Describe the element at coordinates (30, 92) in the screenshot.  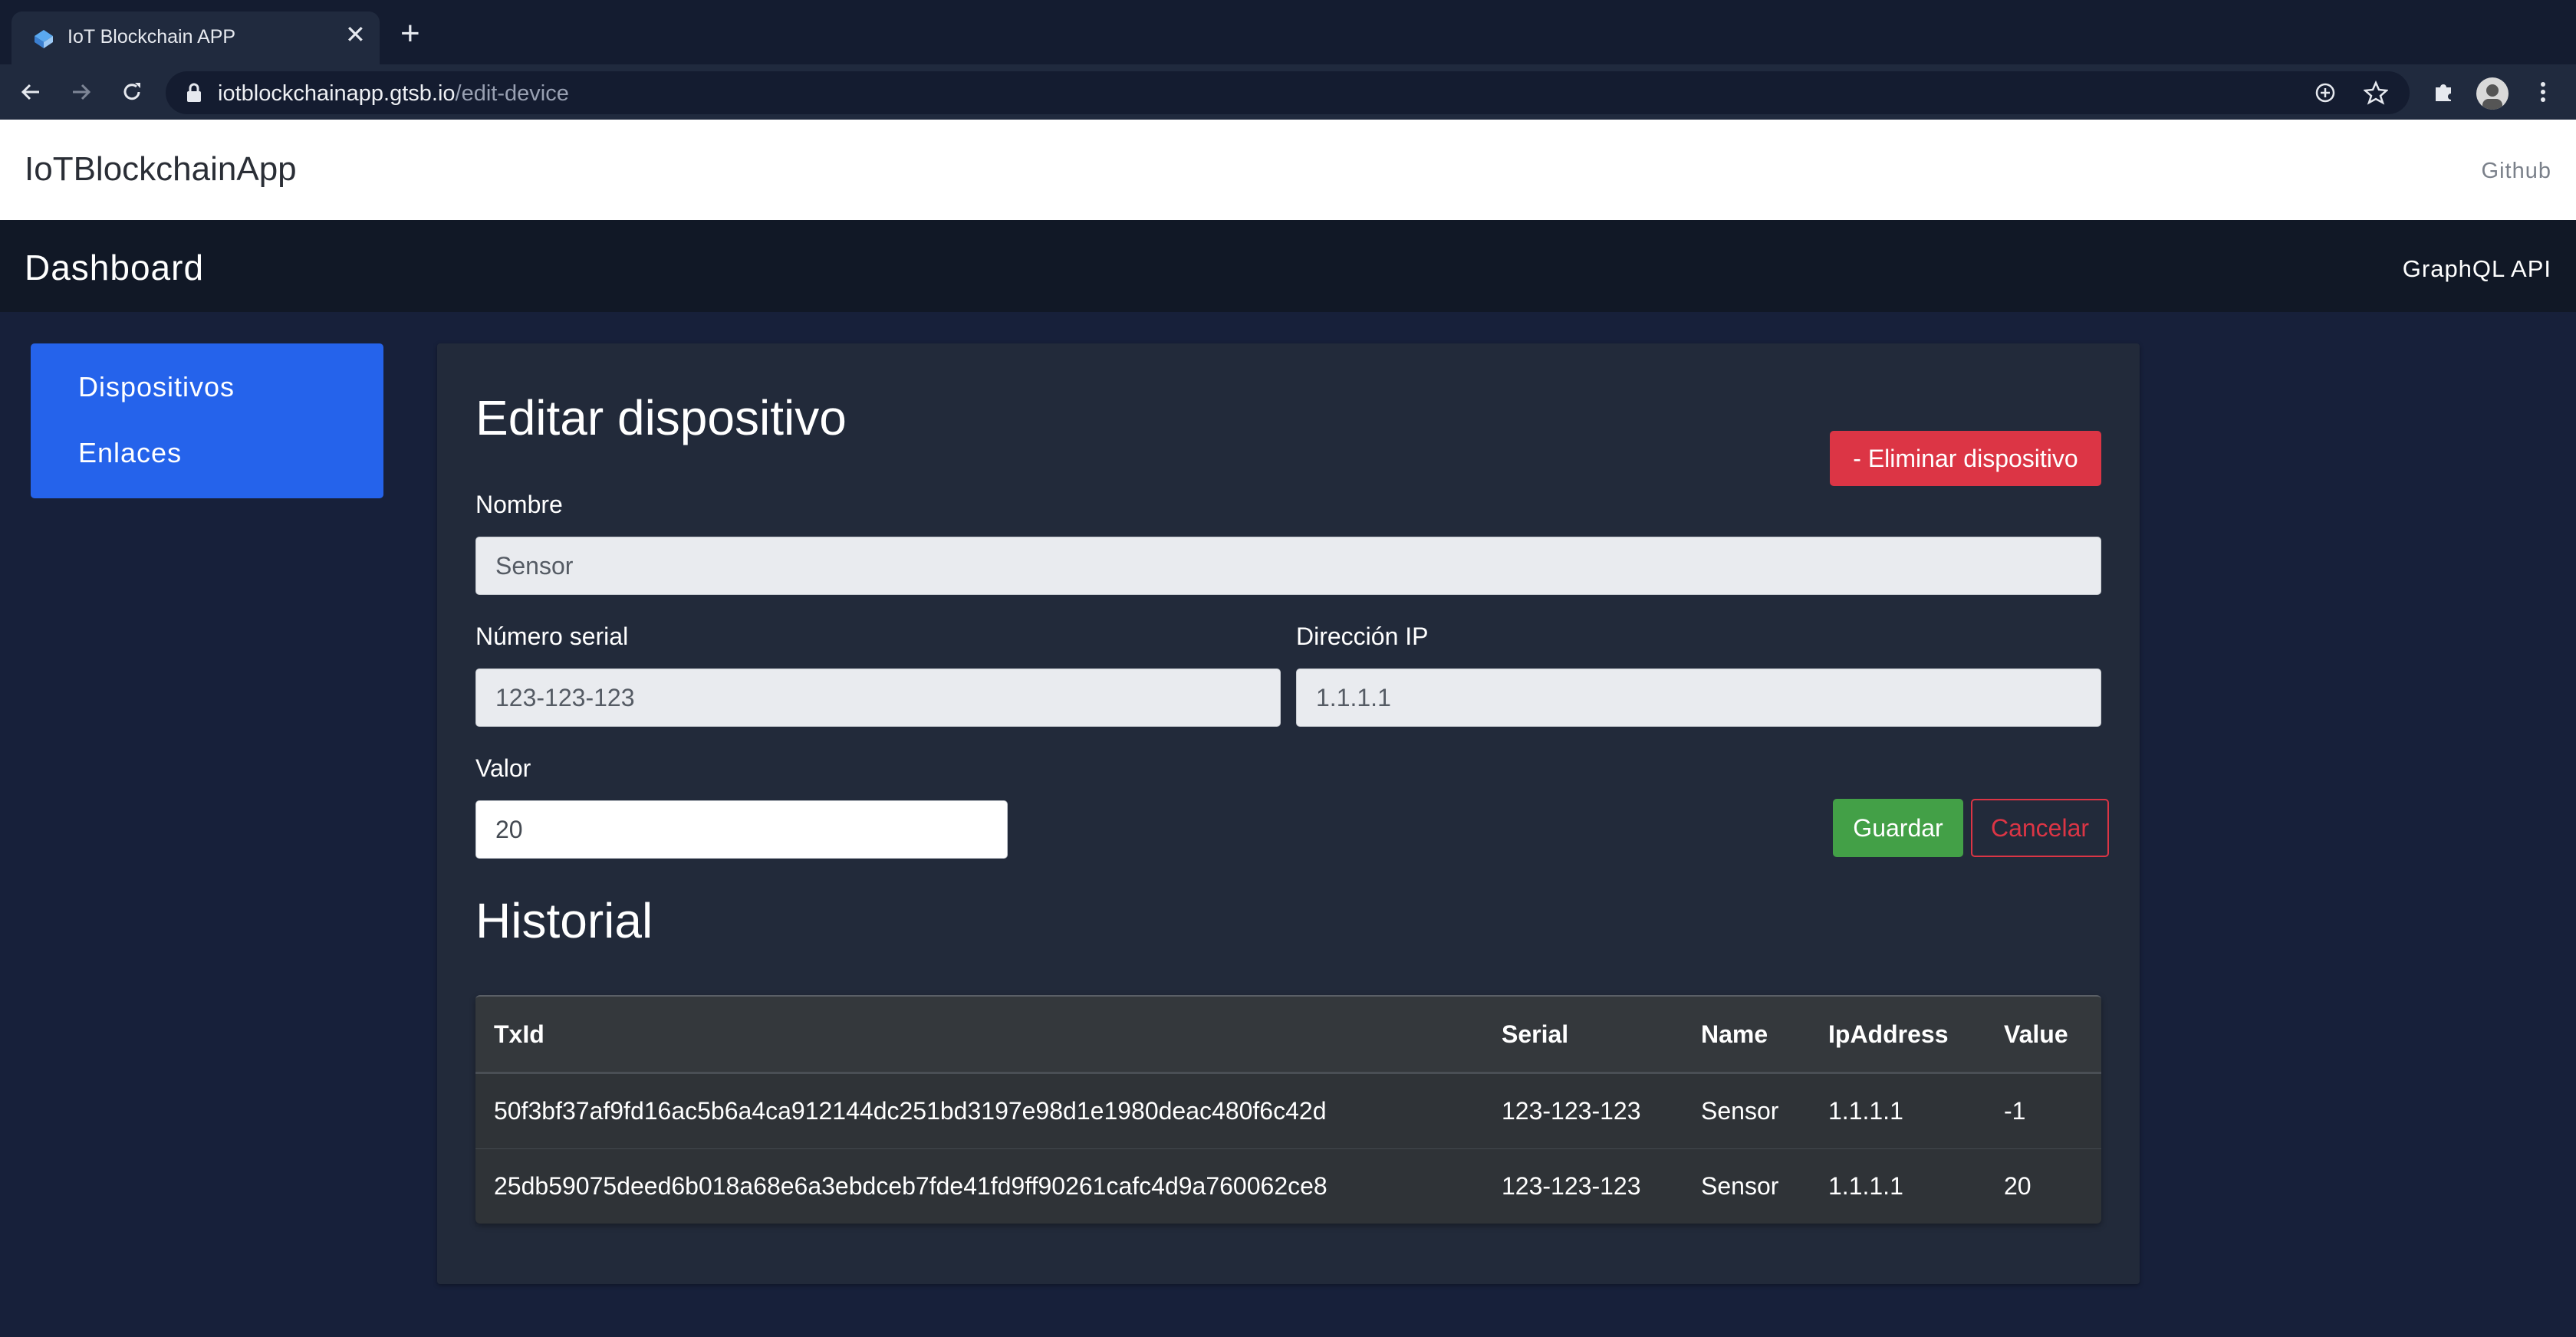
I see `back-arrow-icon` at that location.